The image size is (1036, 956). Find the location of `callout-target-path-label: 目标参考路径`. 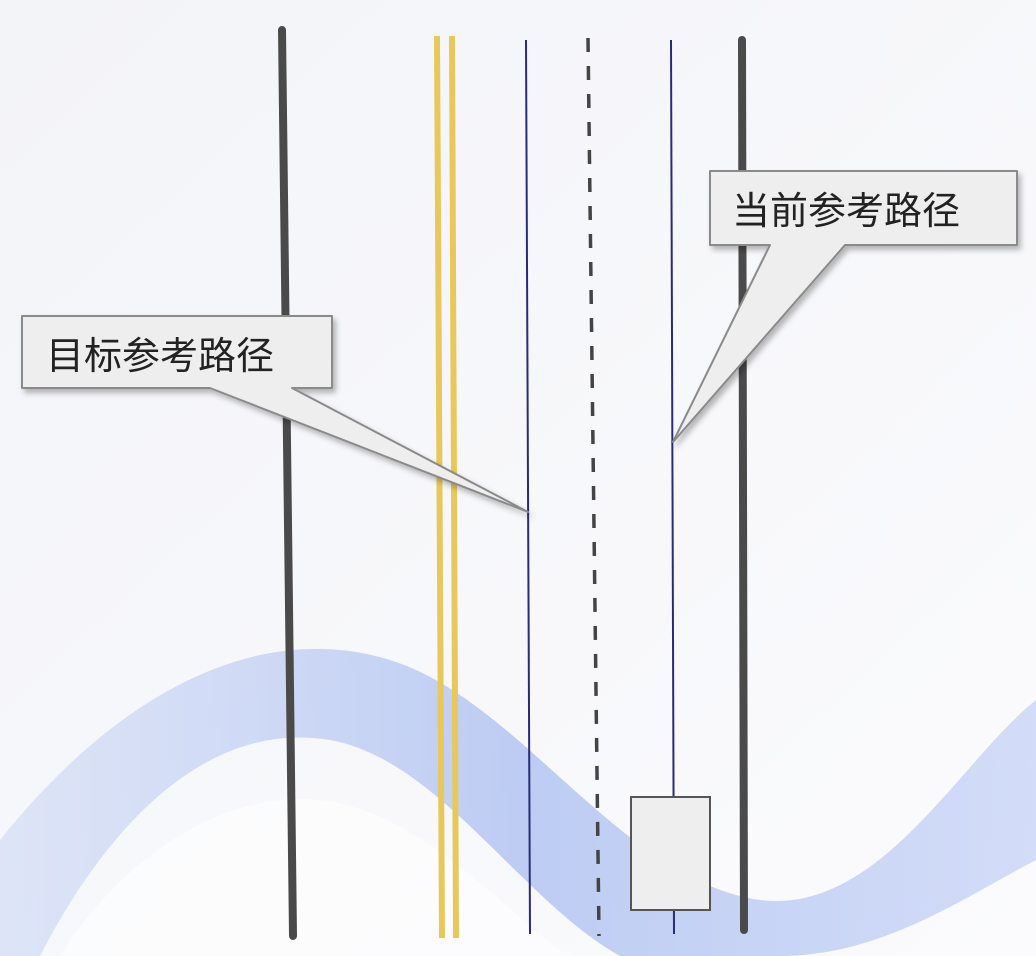

callout-target-path-label: 目标参考路径 is located at coordinates (160, 356).